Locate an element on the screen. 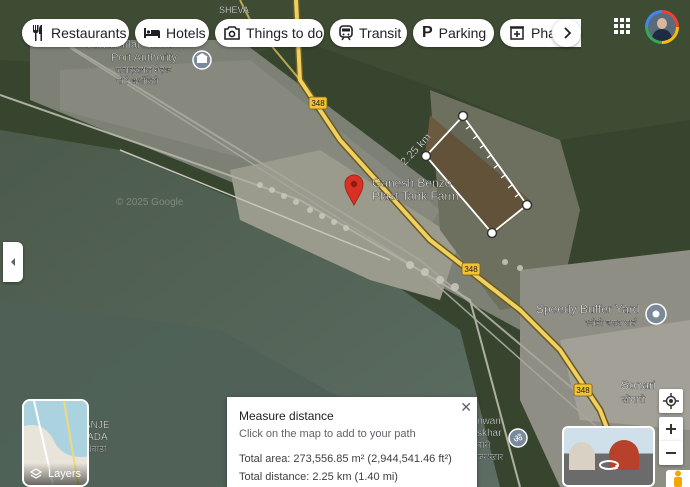 The image size is (690, 487). rotate-360-icon is located at coordinates (609, 465).